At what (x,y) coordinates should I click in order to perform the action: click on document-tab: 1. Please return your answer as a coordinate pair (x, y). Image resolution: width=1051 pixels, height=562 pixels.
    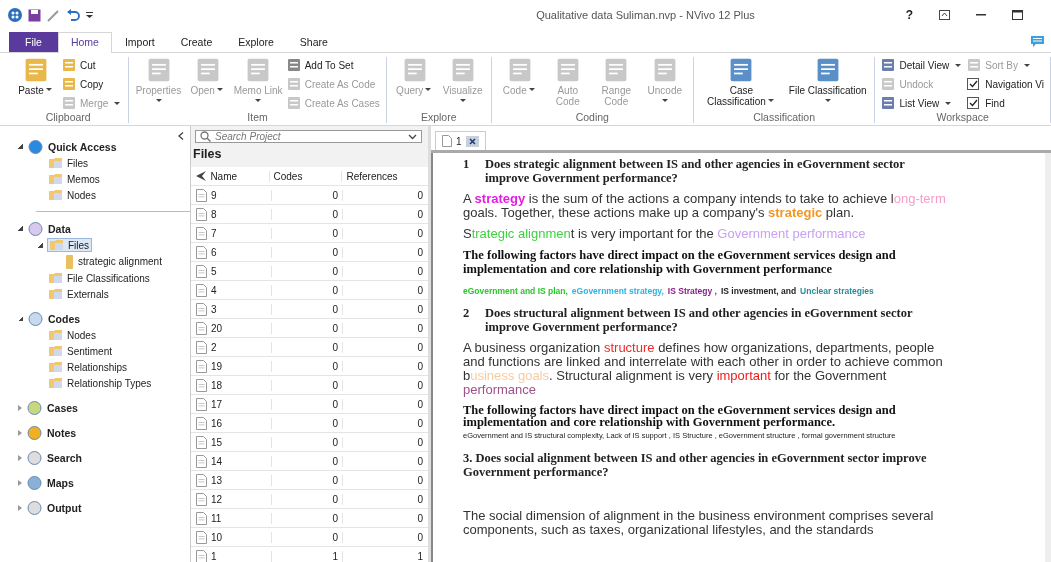
    Looking at the image, I should click on (460, 140).